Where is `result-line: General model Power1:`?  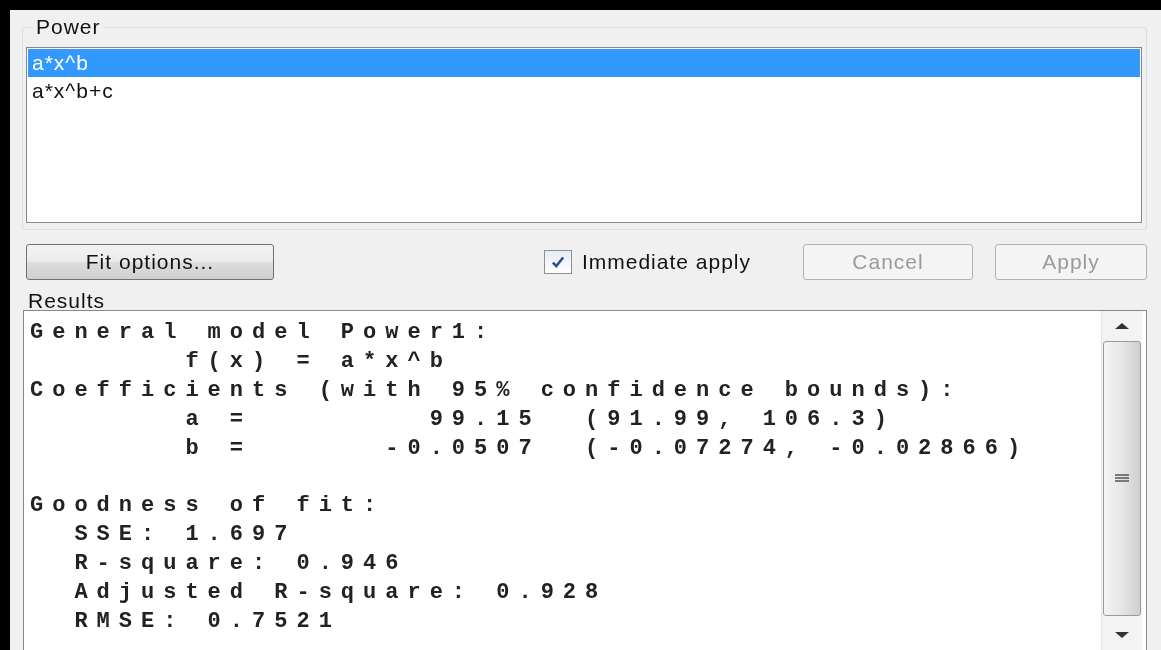
result-line: General model Power1: is located at coordinates (263, 333).